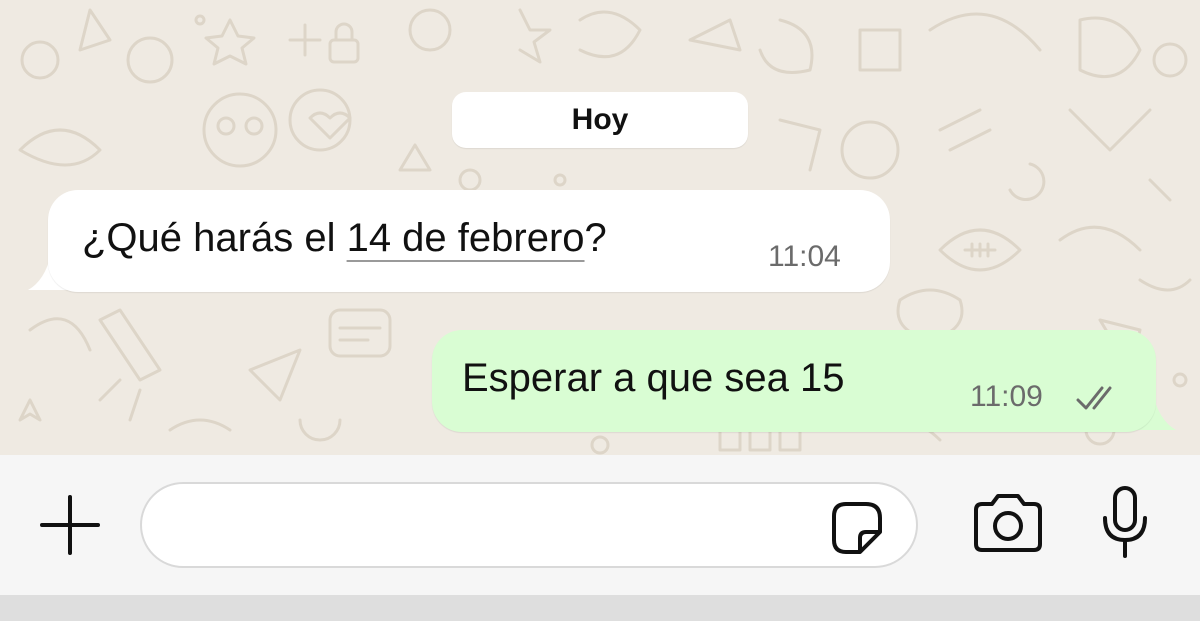 The image size is (1200, 621). Describe the element at coordinates (600, 608) in the screenshot. I see `home-indicator-bar` at that location.